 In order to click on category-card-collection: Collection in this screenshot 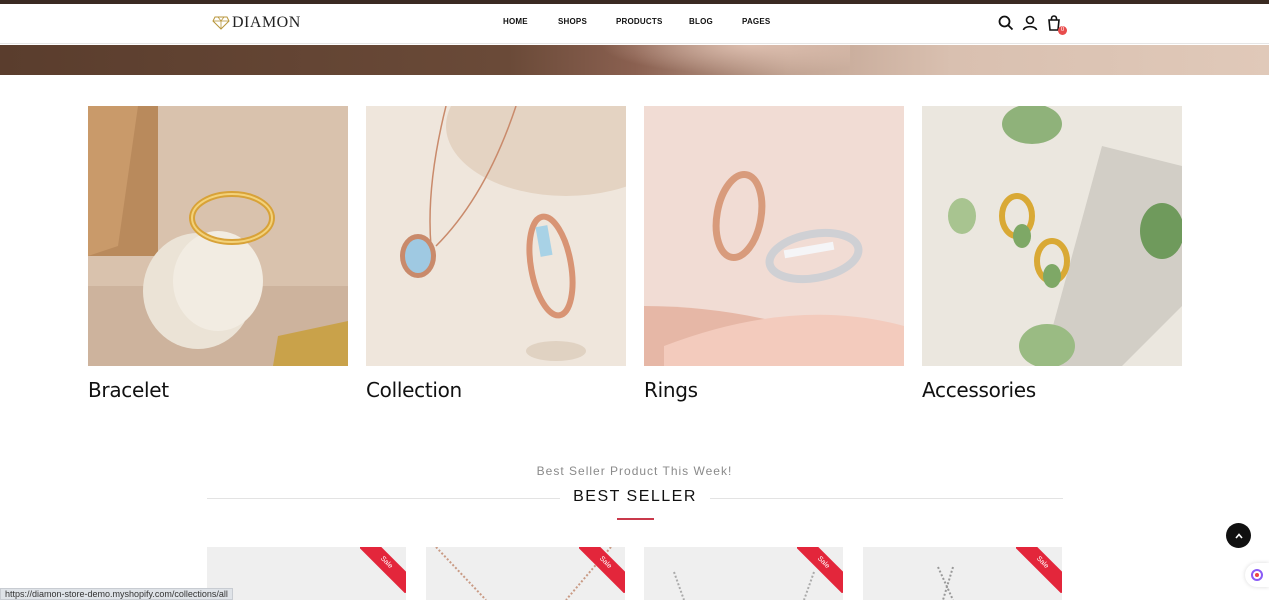, I will do `click(496, 254)`.